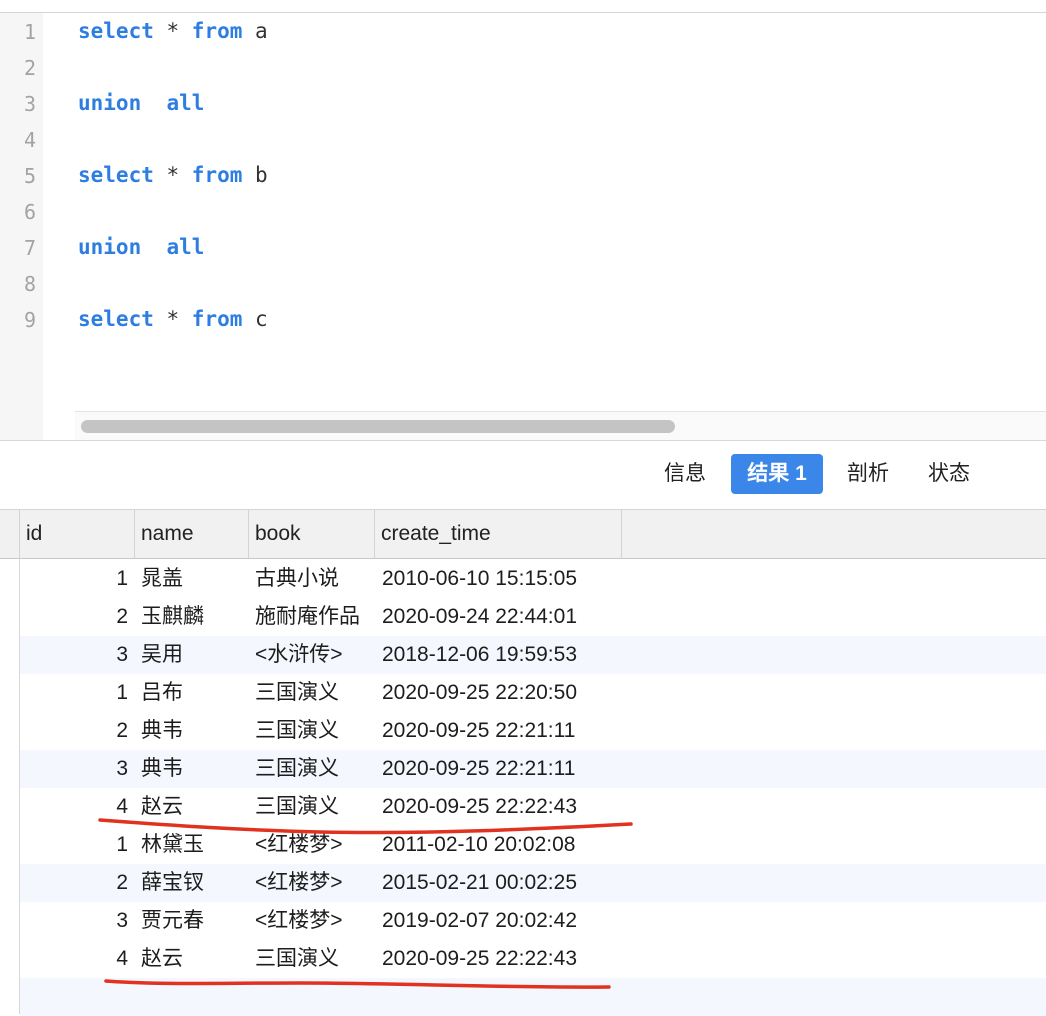  What do you see at coordinates (29, 284) in the screenshot?
I see `line-number: 8` at bounding box center [29, 284].